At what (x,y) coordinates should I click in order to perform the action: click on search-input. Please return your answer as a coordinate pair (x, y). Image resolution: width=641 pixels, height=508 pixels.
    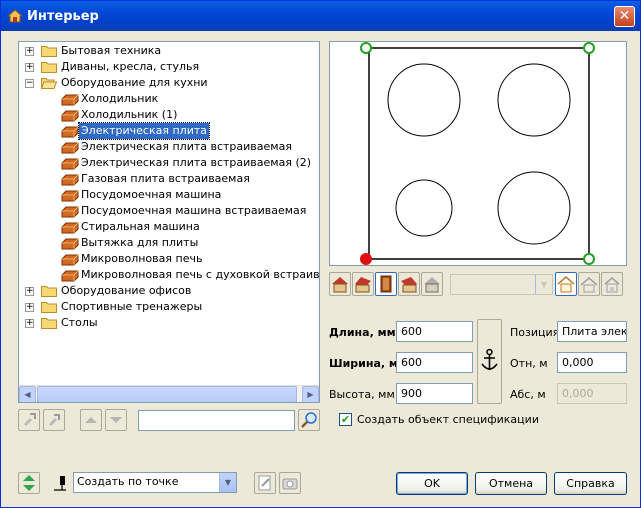
    Looking at the image, I should click on (216, 420).